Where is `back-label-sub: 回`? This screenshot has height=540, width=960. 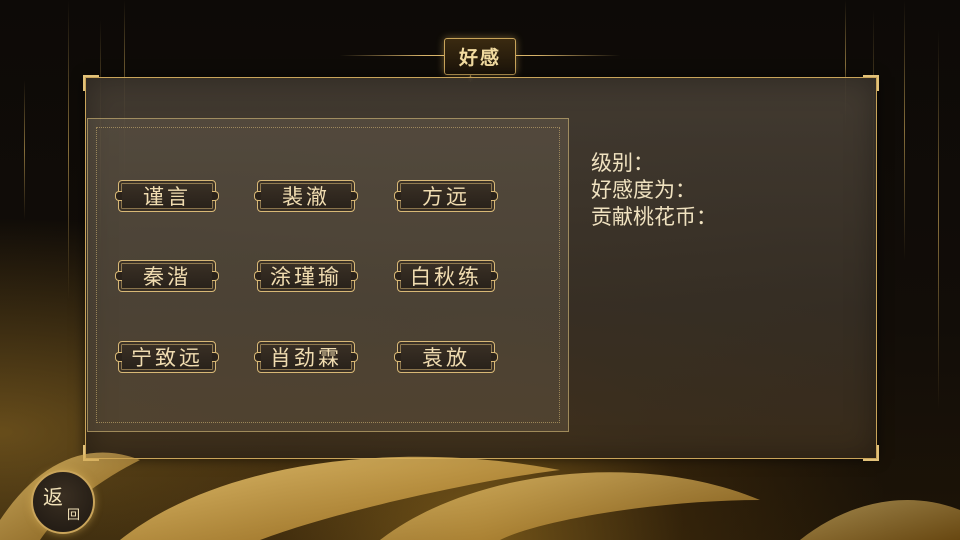 back-label-sub: 回 is located at coordinates (74, 515).